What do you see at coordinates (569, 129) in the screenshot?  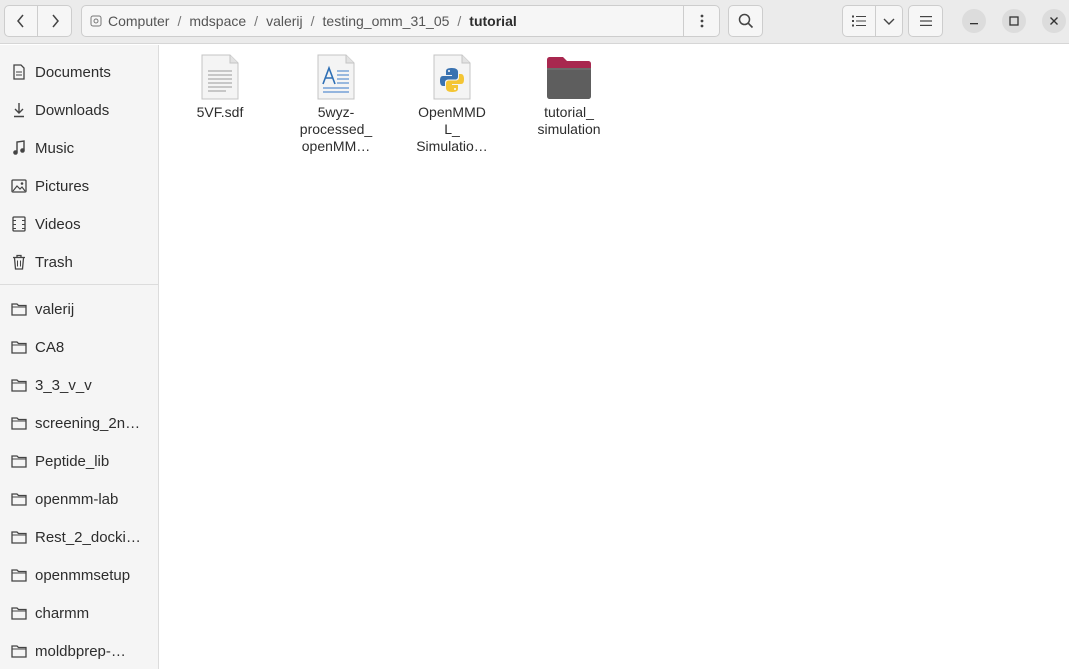 I see `file-name-line: simulation` at bounding box center [569, 129].